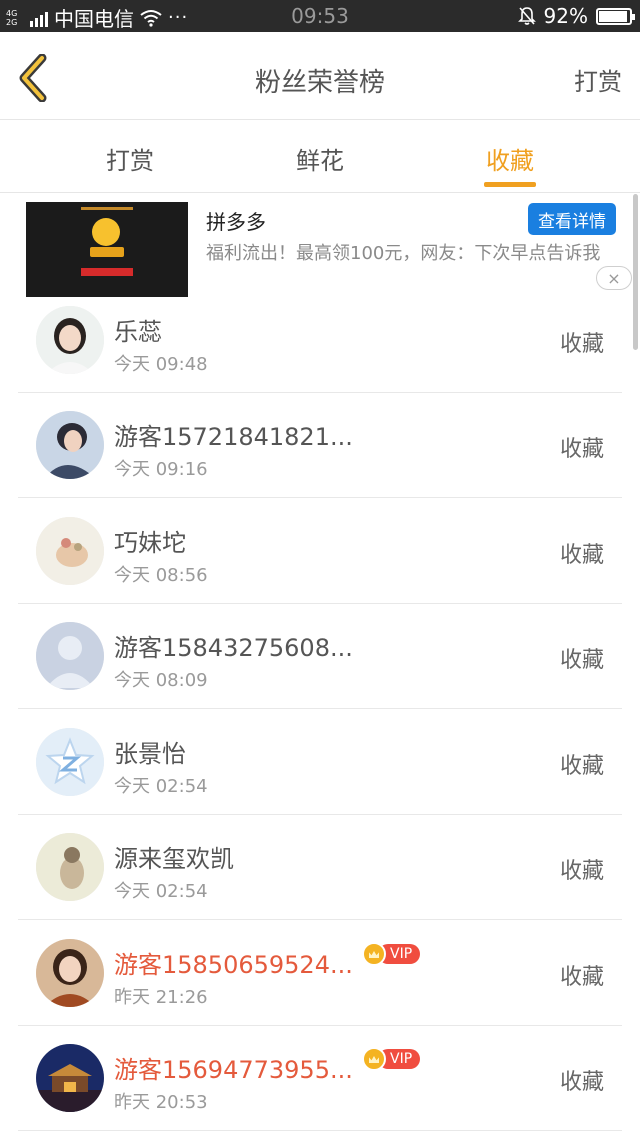 The width and height of the screenshot is (640, 1138). What do you see at coordinates (572, 219) in the screenshot?
I see `ad-details-button: 查看详情` at bounding box center [572, 219].